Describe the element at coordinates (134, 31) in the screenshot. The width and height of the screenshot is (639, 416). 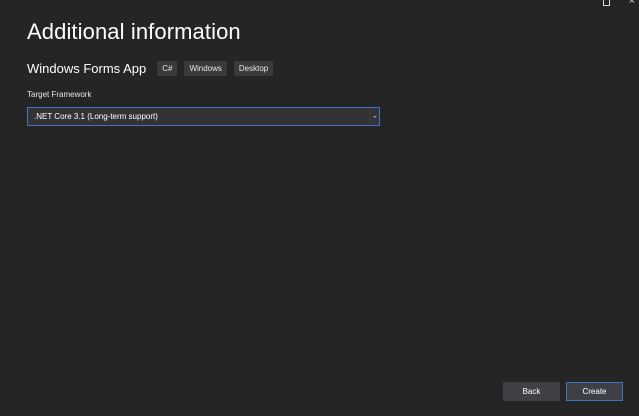
I see `page-title: Additional information` at that location.